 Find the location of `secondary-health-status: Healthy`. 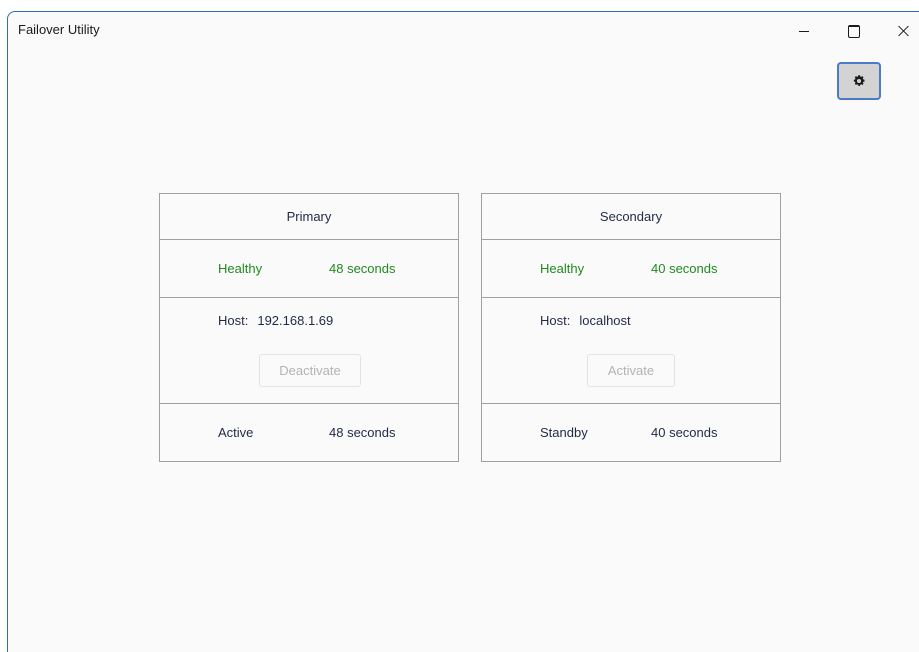

secondary-health-status: Healthy is located at coordinates (562, 268).